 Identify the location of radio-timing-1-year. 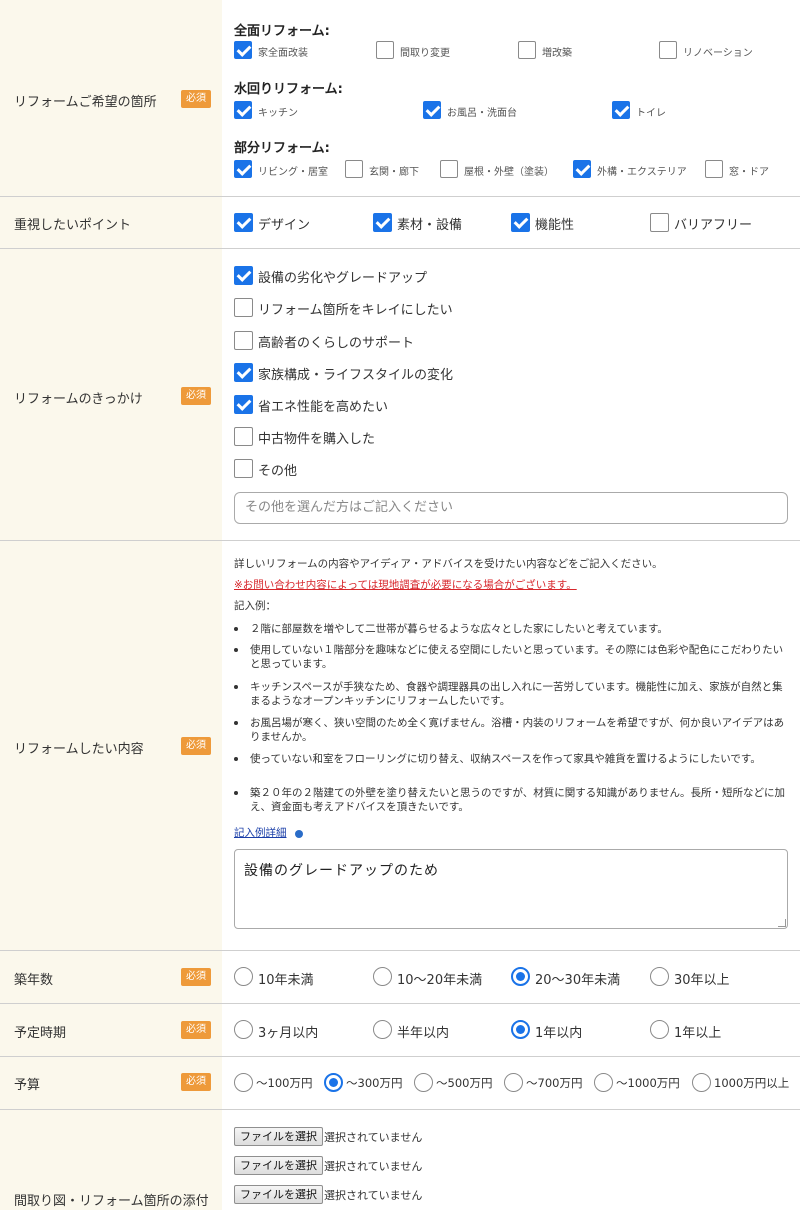
(520, 1029).